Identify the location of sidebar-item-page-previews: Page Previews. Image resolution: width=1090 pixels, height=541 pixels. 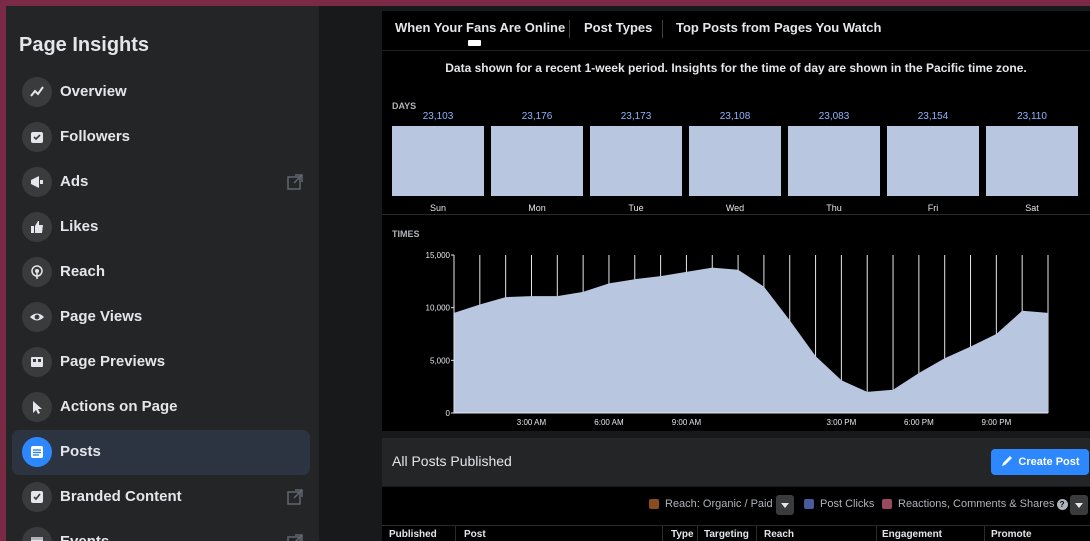
(161, 362).